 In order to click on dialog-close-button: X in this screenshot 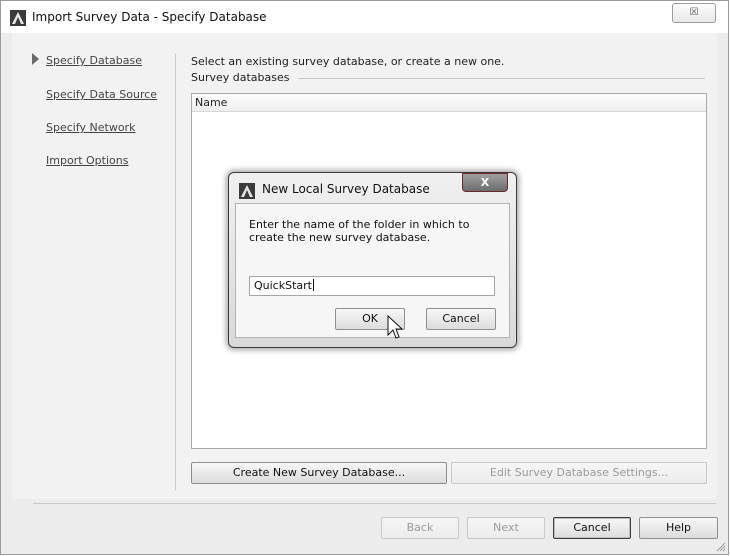, I will do `click(485, 182)`.